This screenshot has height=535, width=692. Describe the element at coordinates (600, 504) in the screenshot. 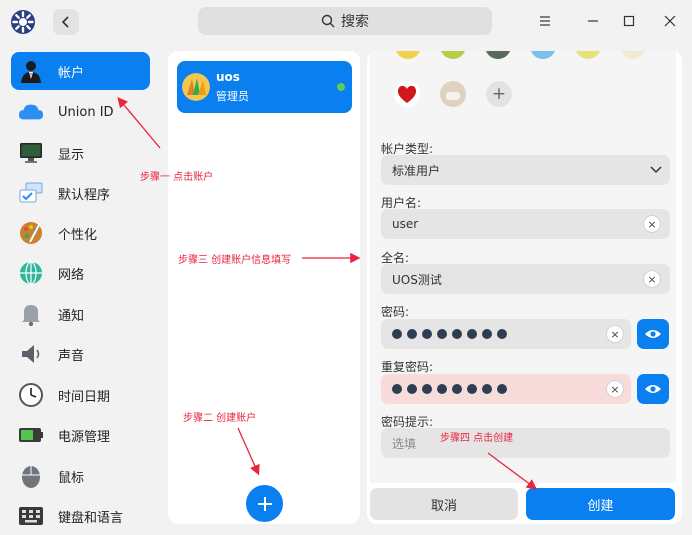

I see `create-button: 创建` at that location.